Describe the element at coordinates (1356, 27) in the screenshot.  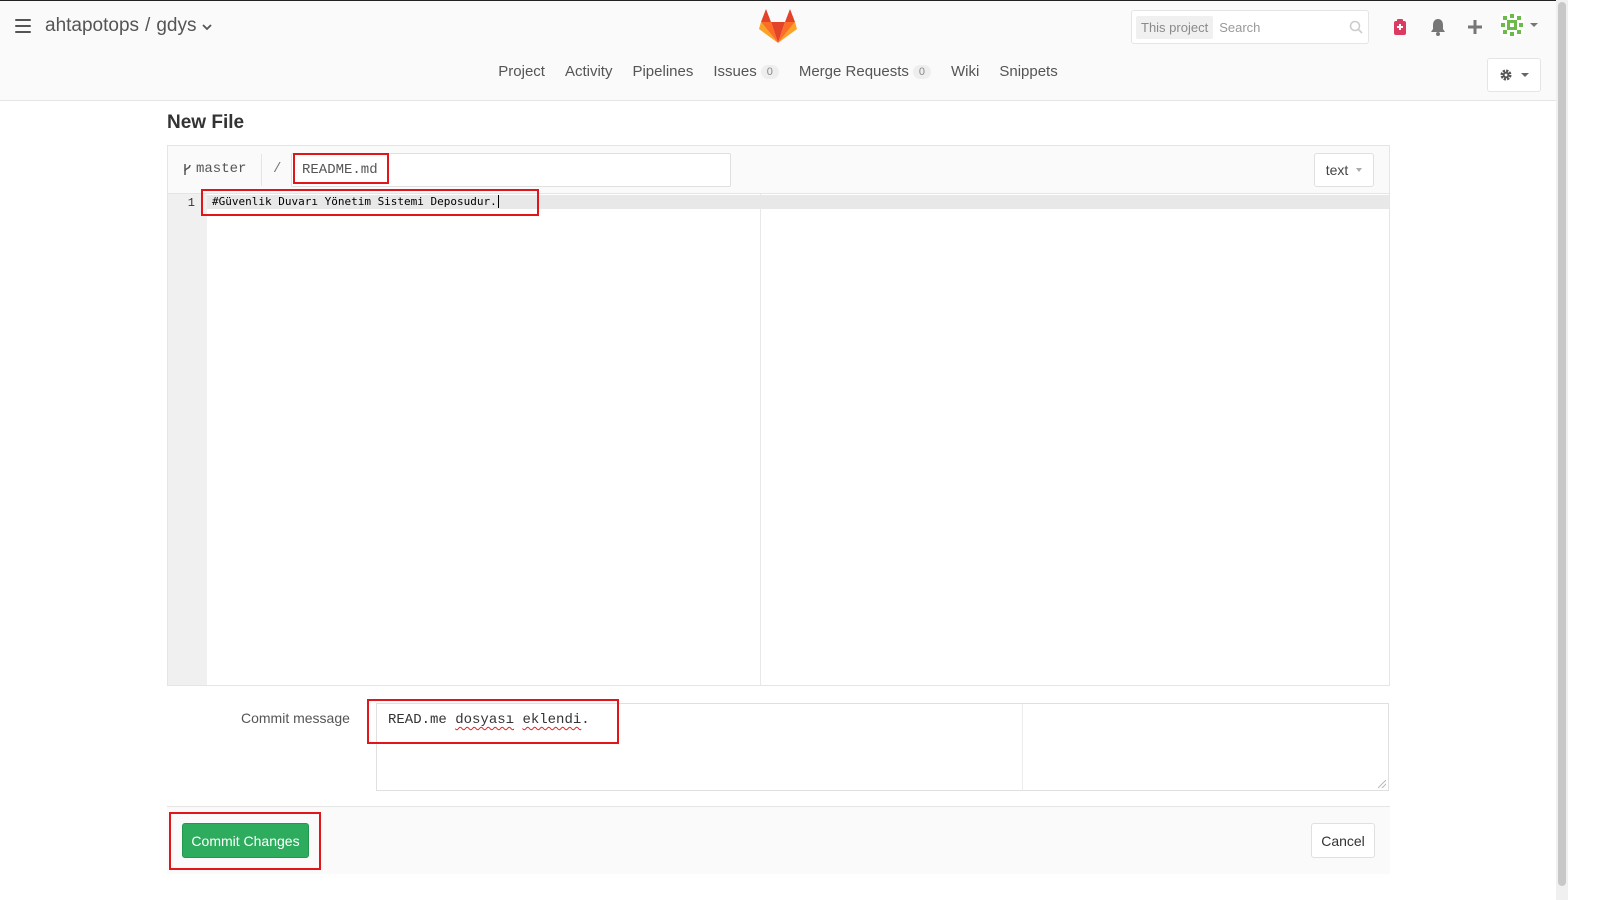
I see `search-icon` at that location.